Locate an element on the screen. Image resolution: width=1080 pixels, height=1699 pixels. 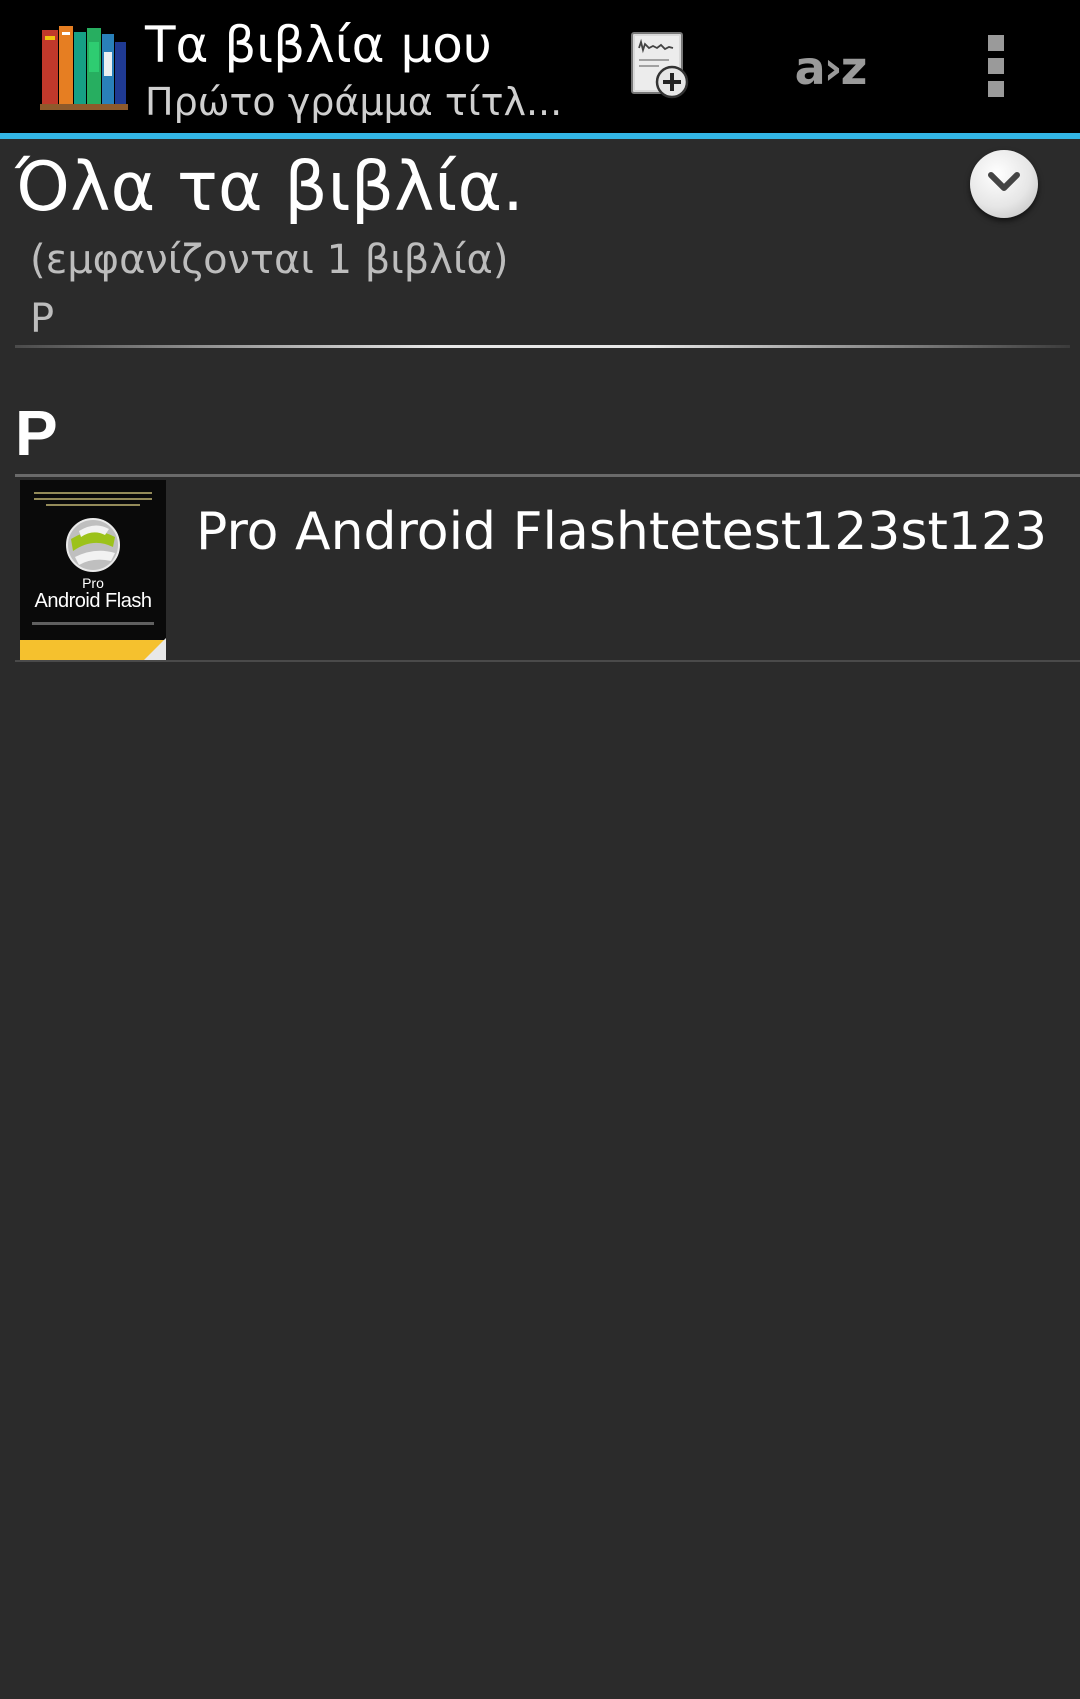
action-bar: Τα βιβλία μου Πρώτο γράμμα τίτλ... a›z is located at coordinates (540, 66).